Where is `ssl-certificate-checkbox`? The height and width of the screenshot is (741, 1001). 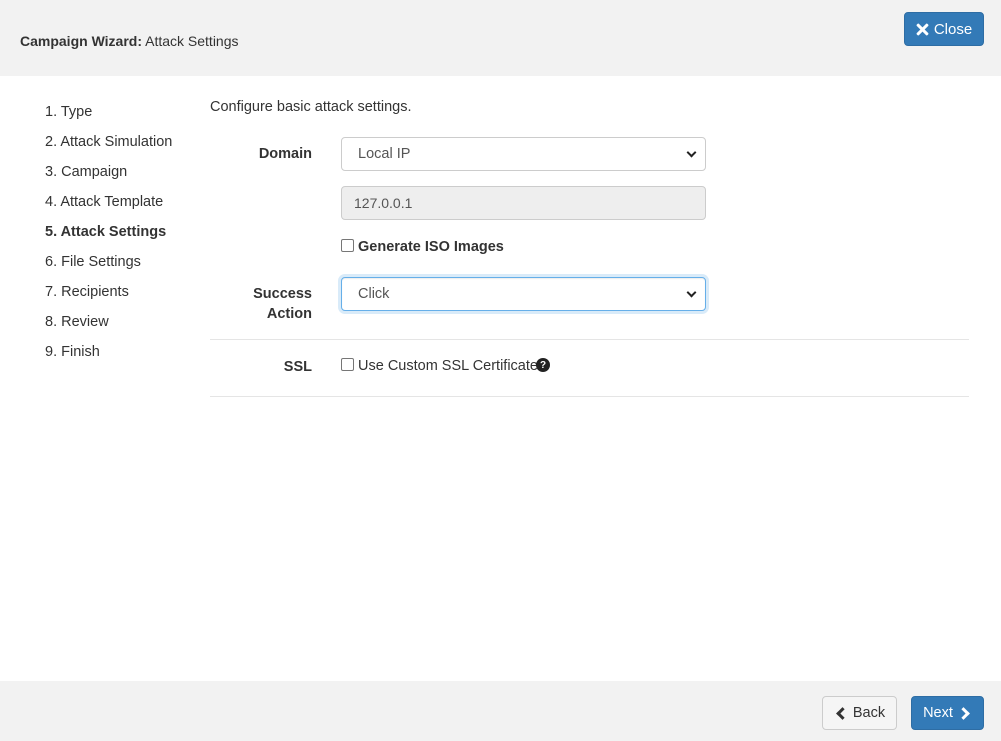 ssl-certificate-checkbox is located at coordinates (347, 364).